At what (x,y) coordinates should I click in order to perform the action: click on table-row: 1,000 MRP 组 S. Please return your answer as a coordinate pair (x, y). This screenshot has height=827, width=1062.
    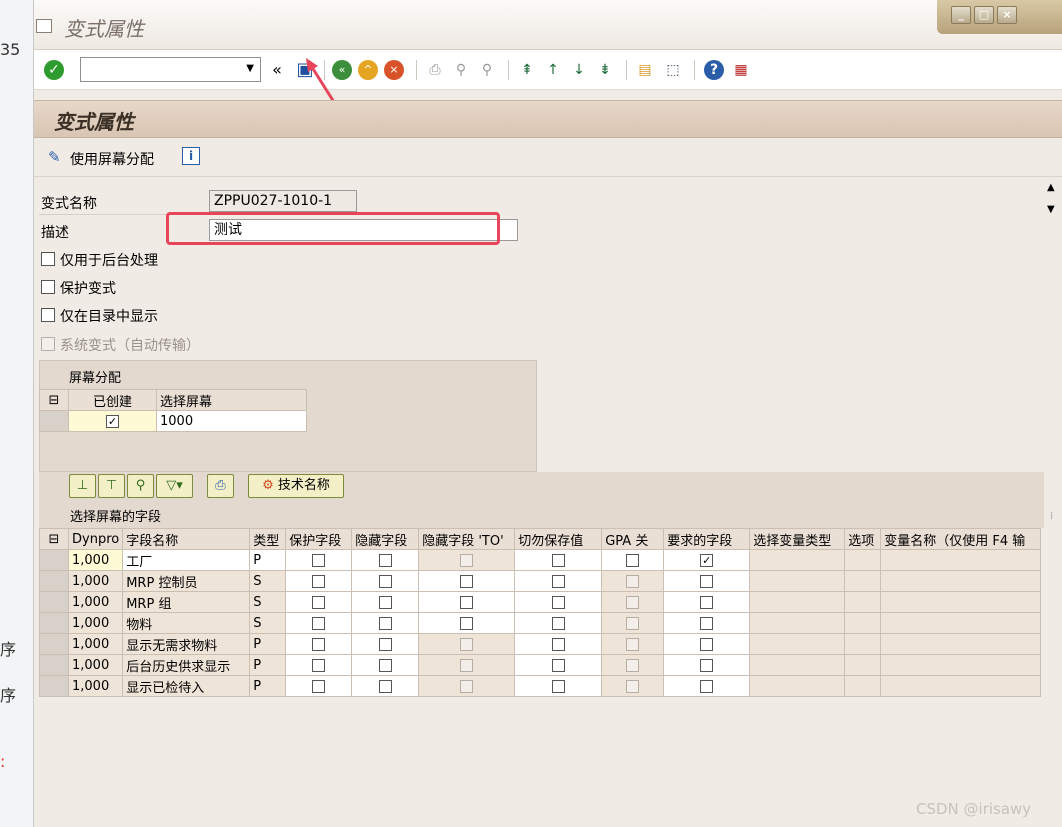
    Looking at the image, I should click on (540, 602).